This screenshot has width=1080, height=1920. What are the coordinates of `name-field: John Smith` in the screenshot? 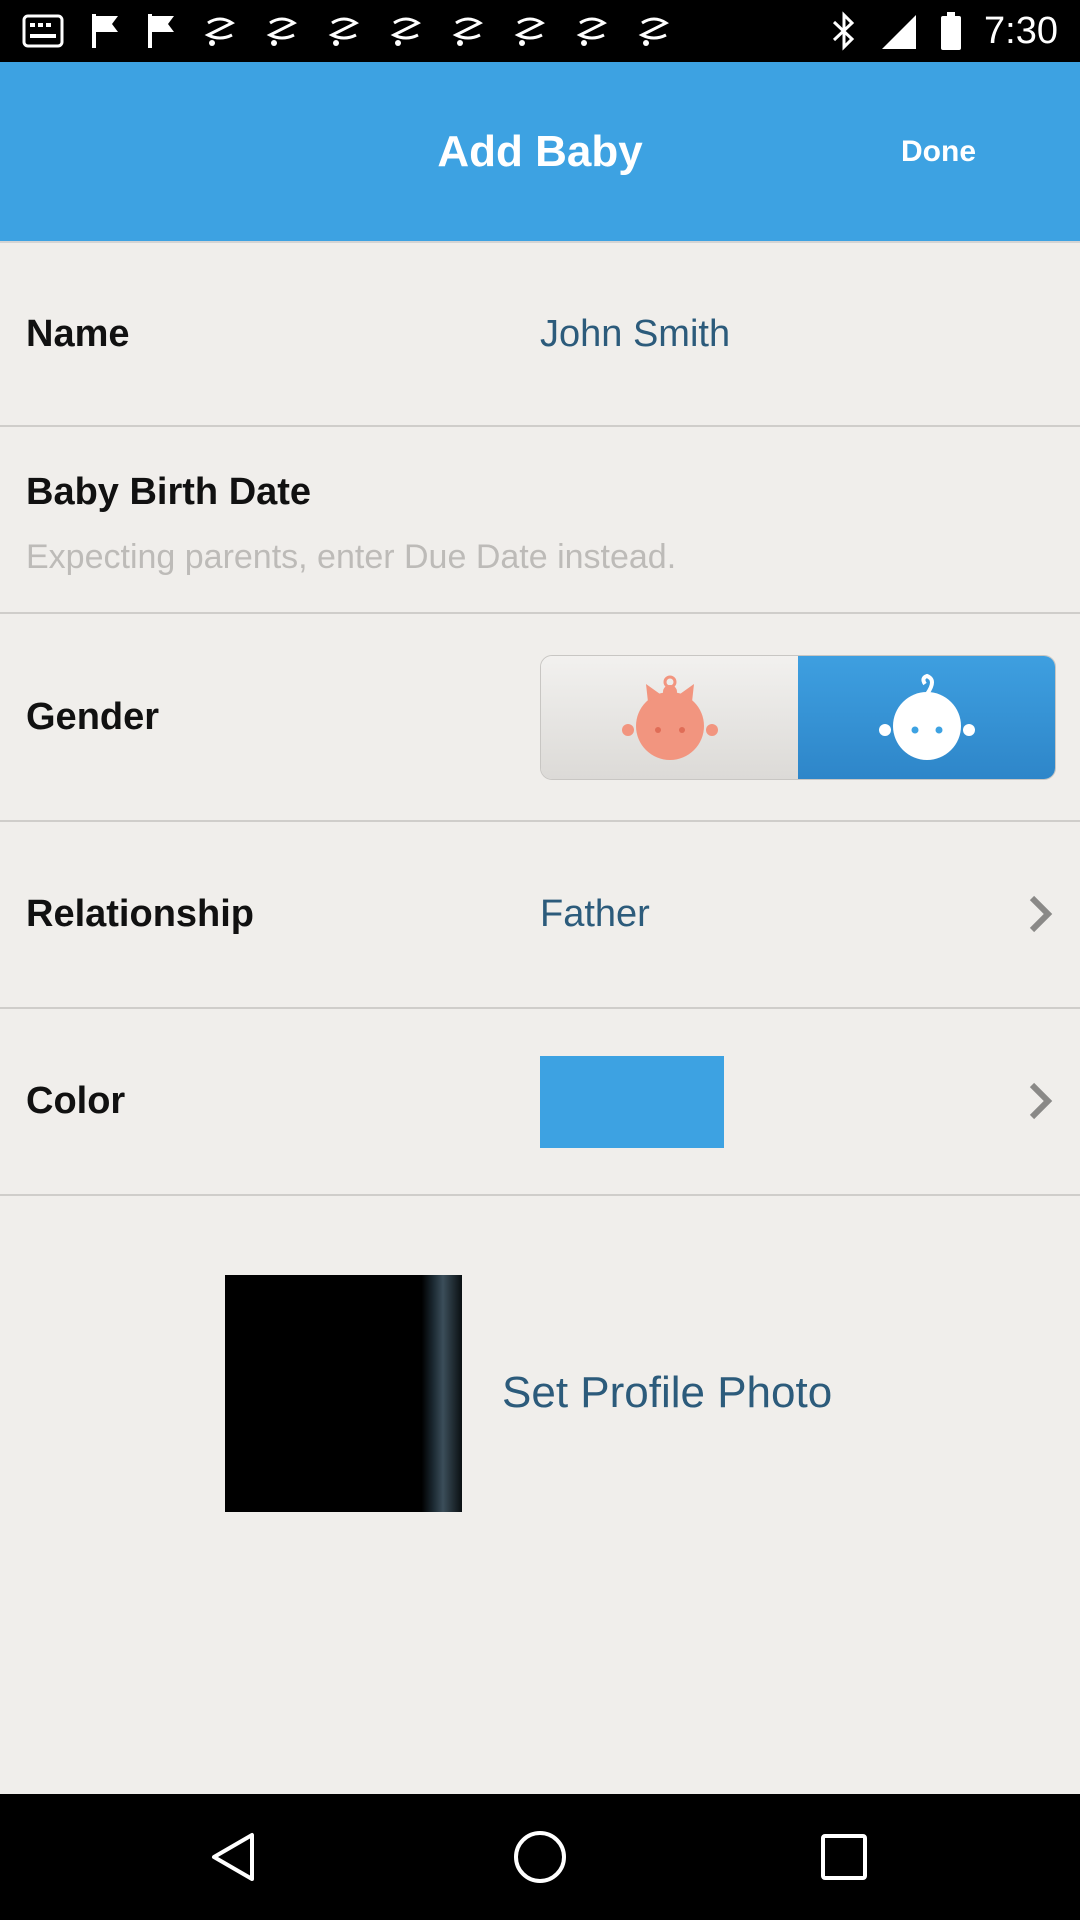 It's located at (635, 334).